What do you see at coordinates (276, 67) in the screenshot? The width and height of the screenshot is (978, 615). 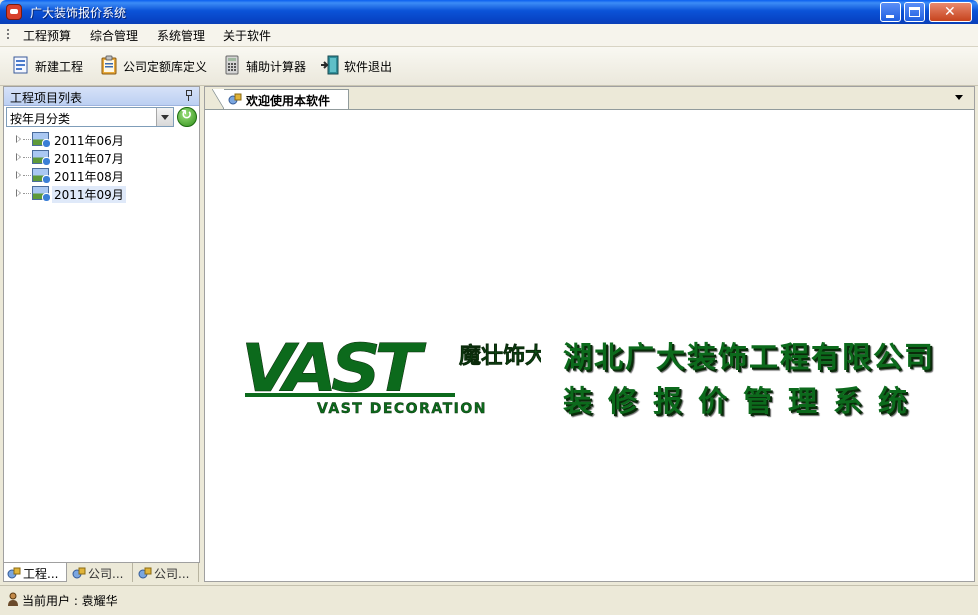 I see `calculator-label: 辅助计算器` at bounding box center [276, 67].